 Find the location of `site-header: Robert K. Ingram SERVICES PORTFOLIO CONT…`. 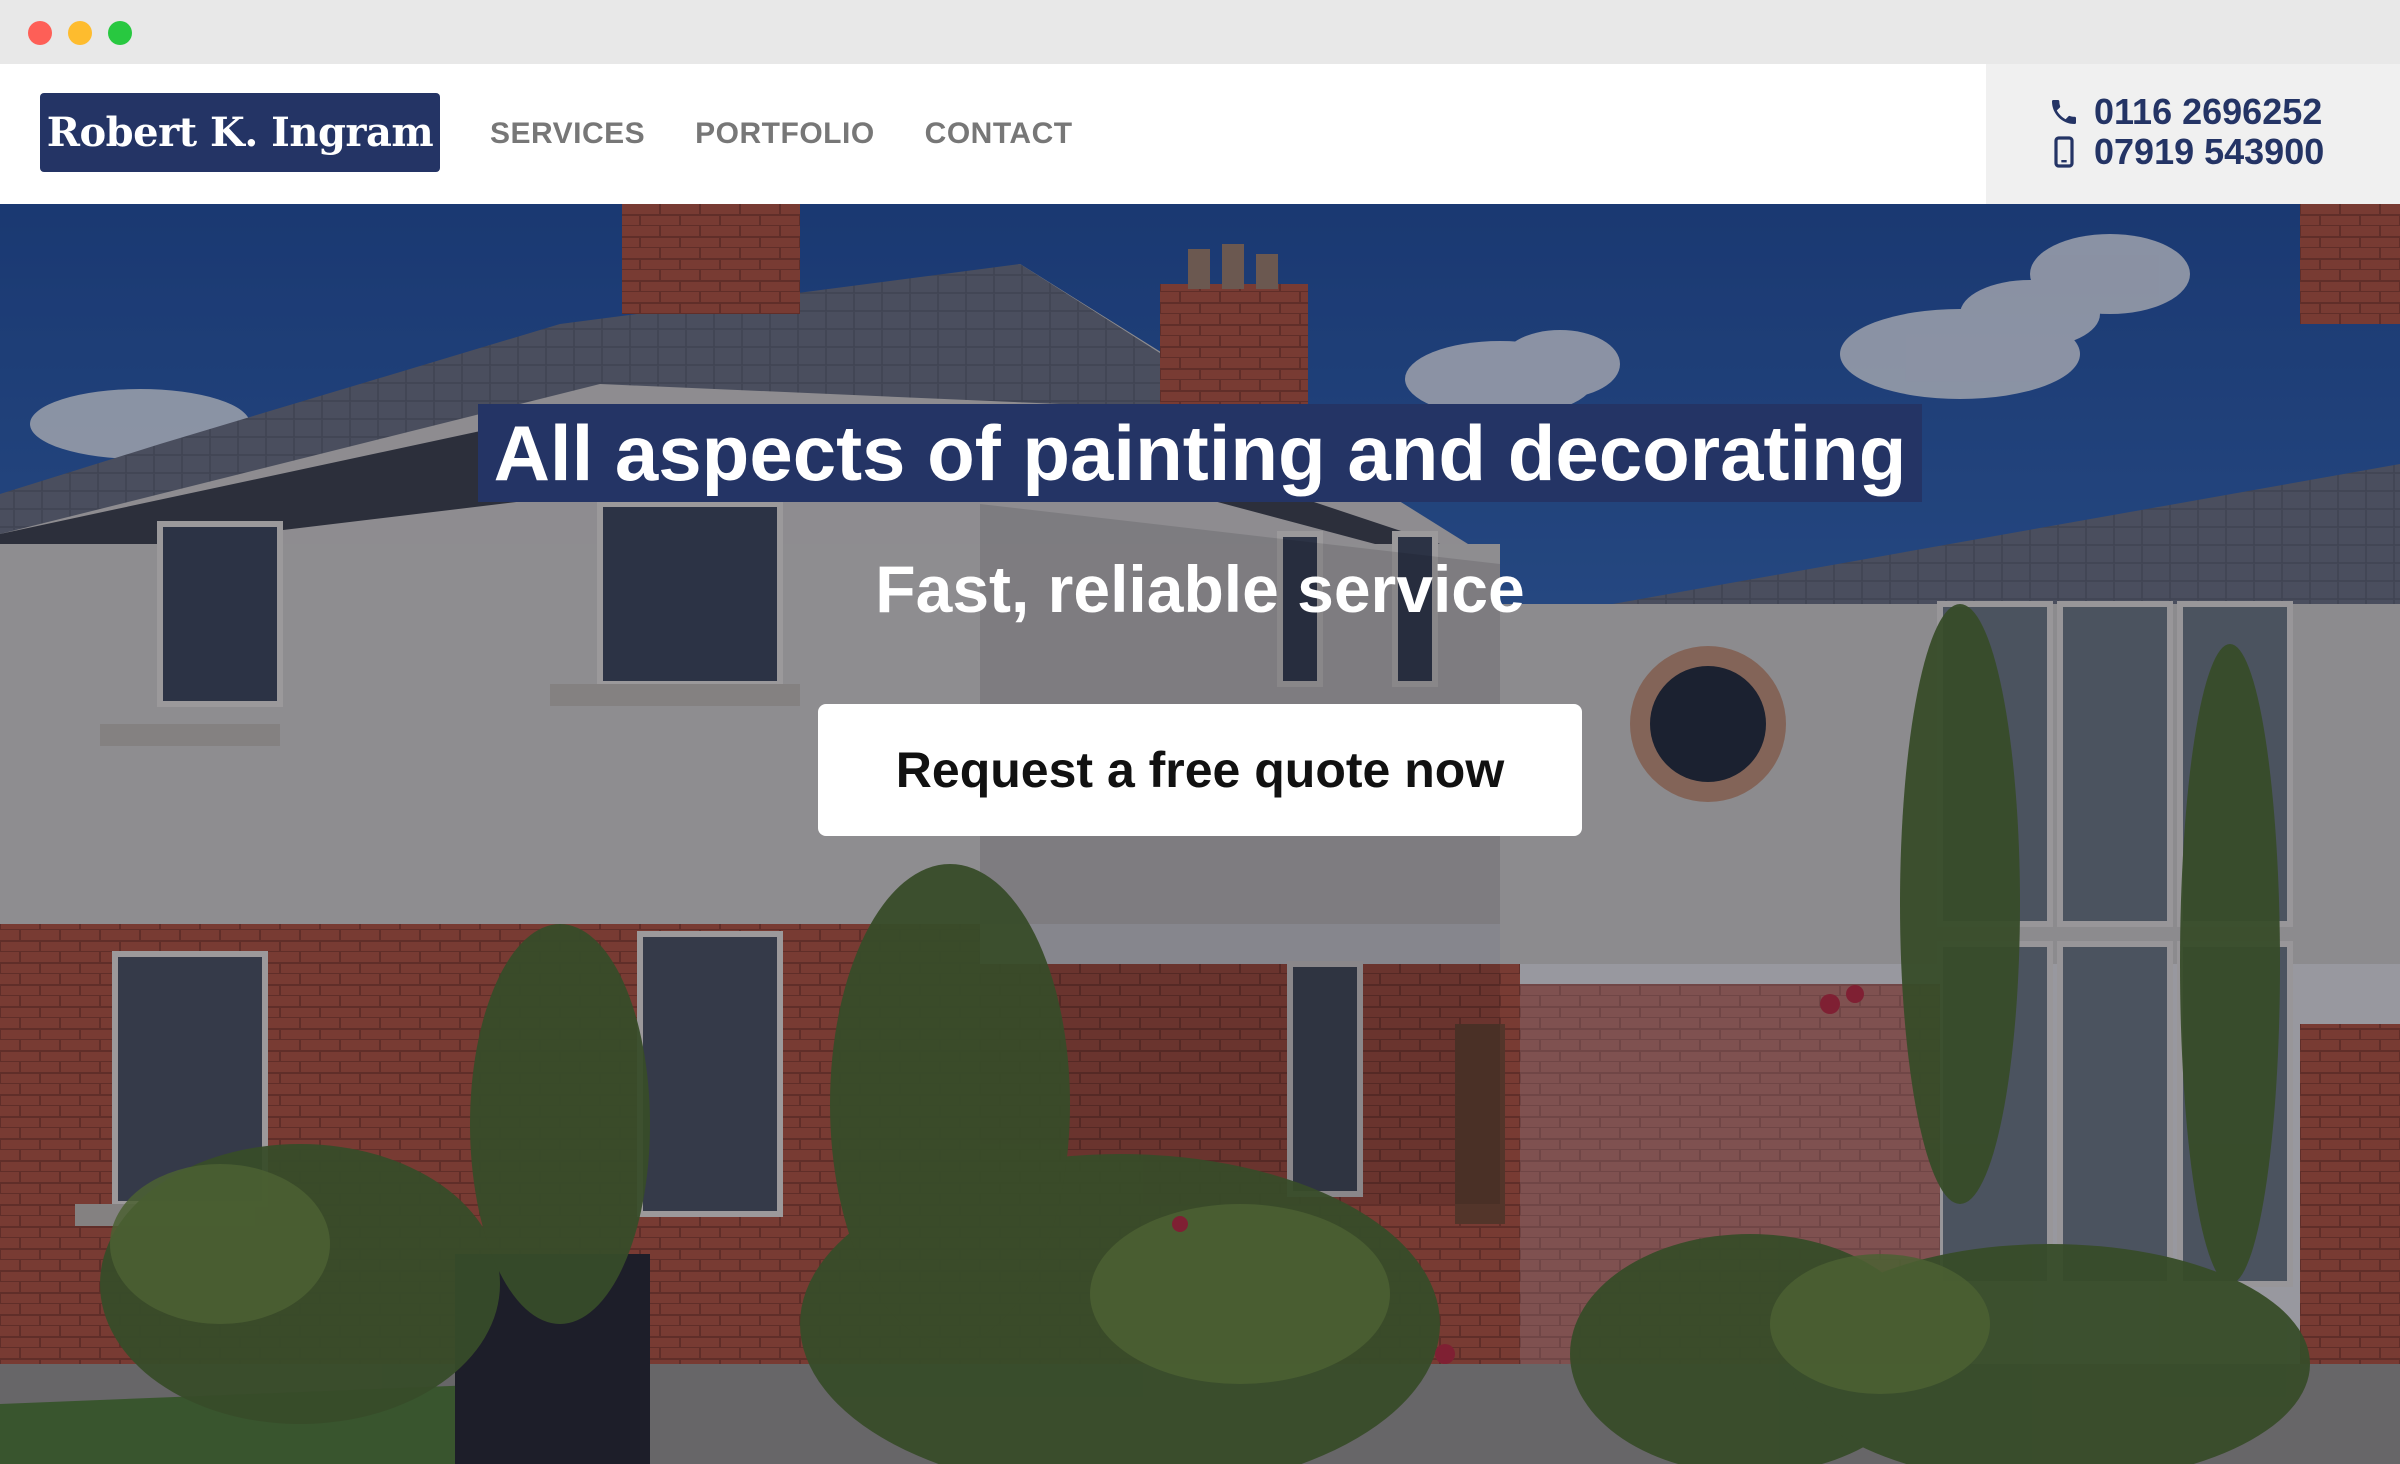

site-header: Robert K. Ingram SERVICES PORTFOLIO CONT… is located at coordinates (1200, 134).